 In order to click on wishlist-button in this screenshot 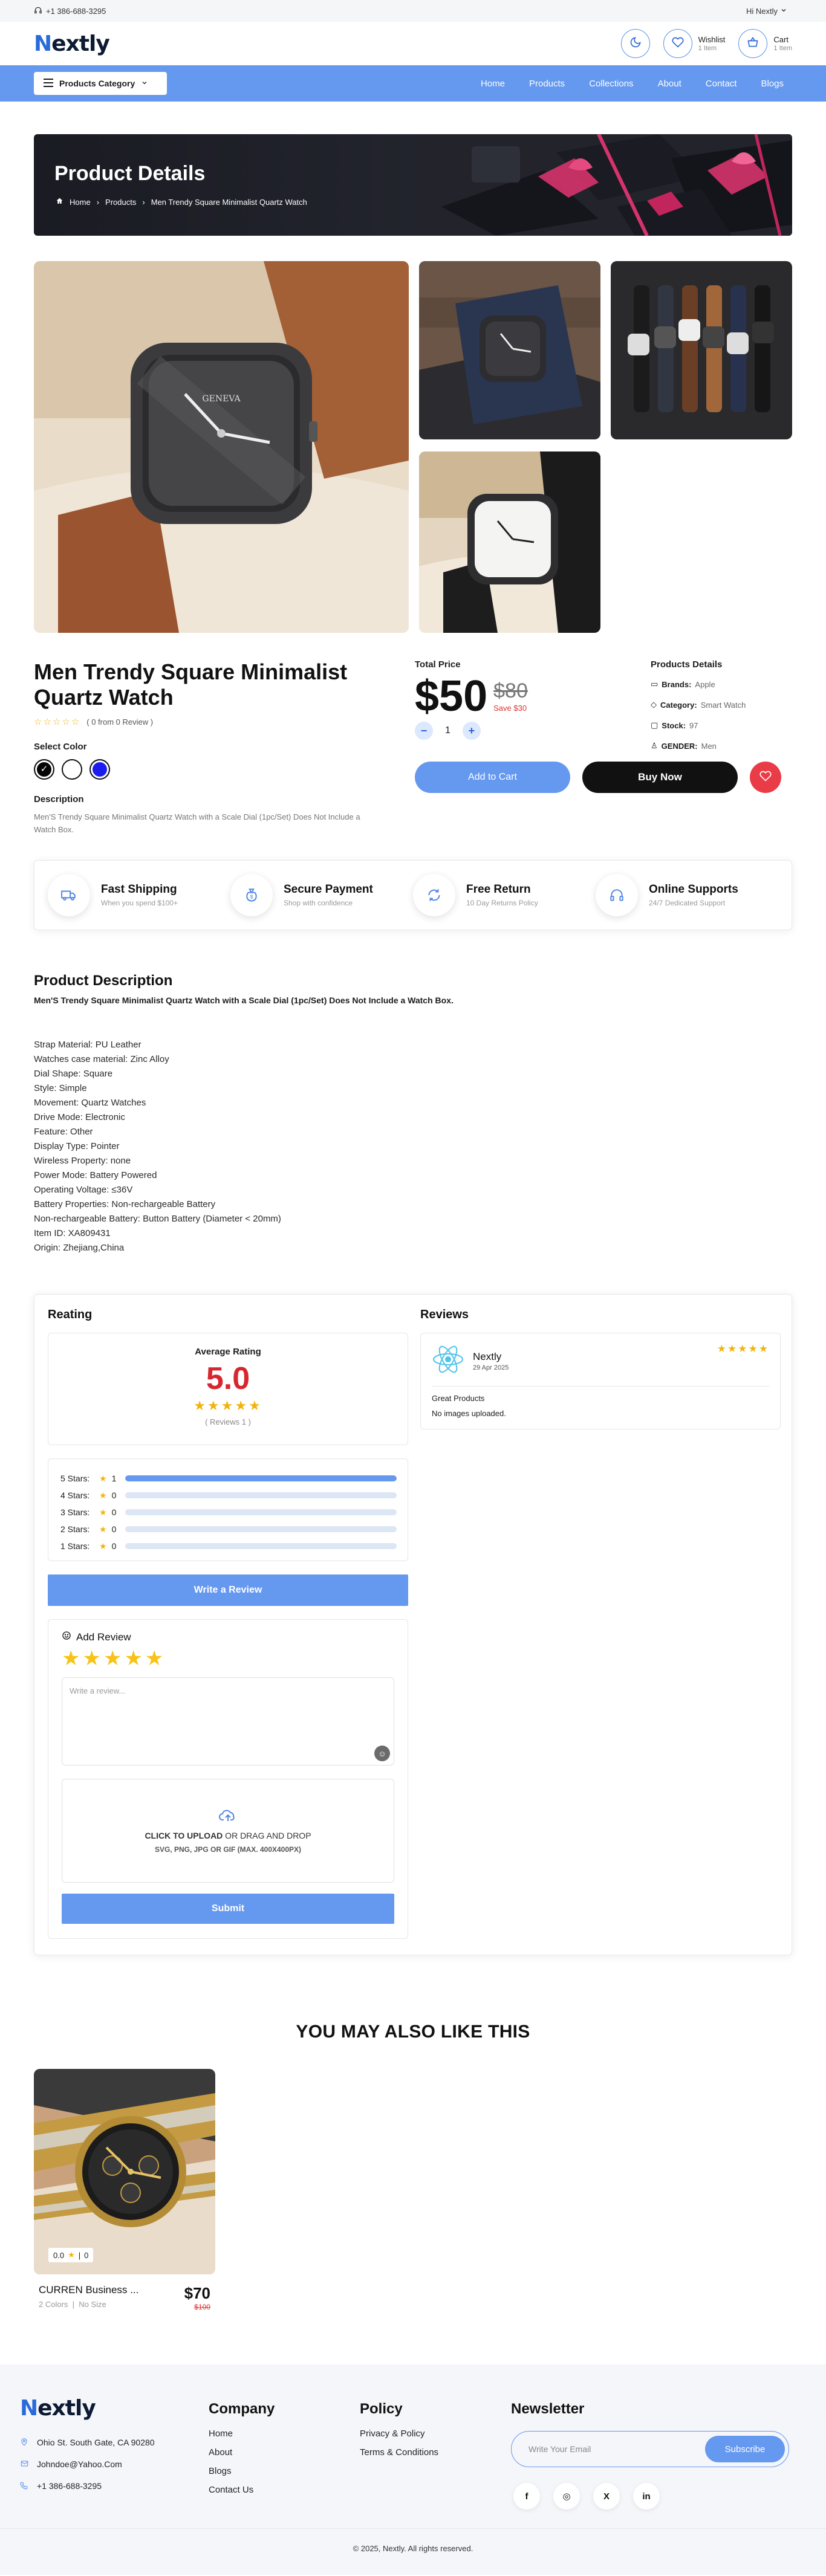, I will do `click(677, 43)`.